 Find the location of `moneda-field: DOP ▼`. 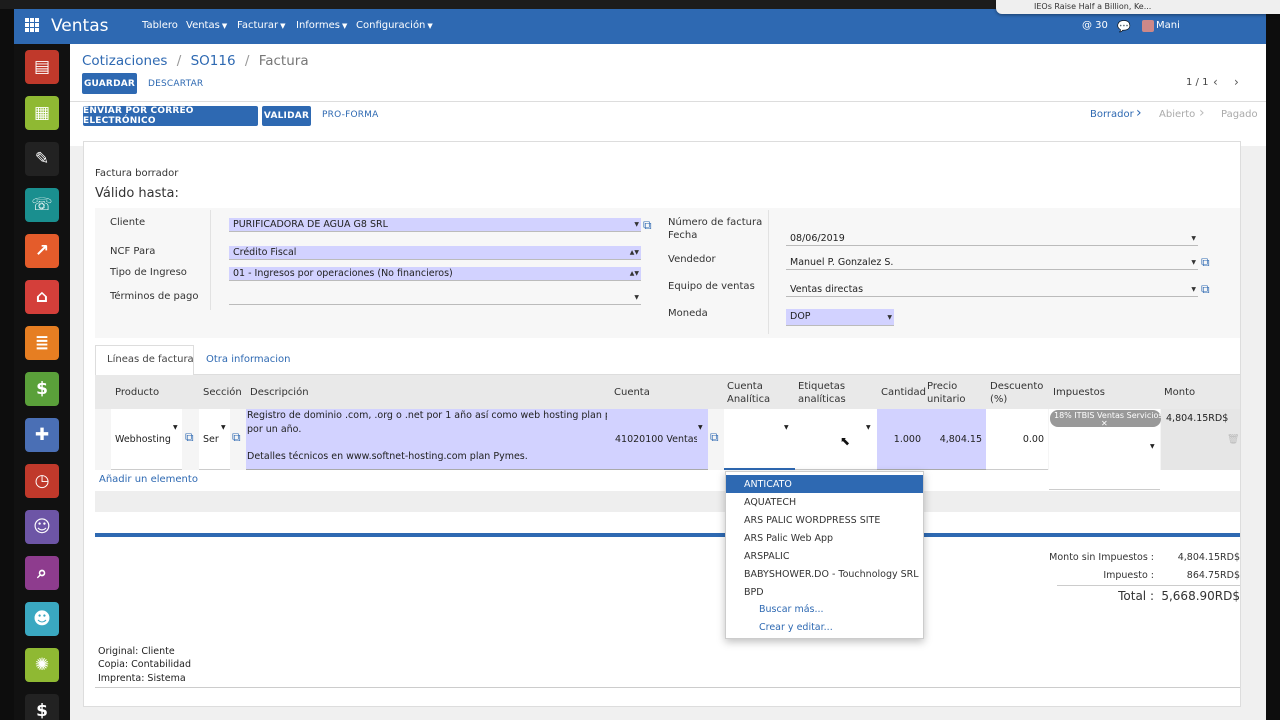

moneda-field: DOP ▼ is located at coordinates (840, 317).